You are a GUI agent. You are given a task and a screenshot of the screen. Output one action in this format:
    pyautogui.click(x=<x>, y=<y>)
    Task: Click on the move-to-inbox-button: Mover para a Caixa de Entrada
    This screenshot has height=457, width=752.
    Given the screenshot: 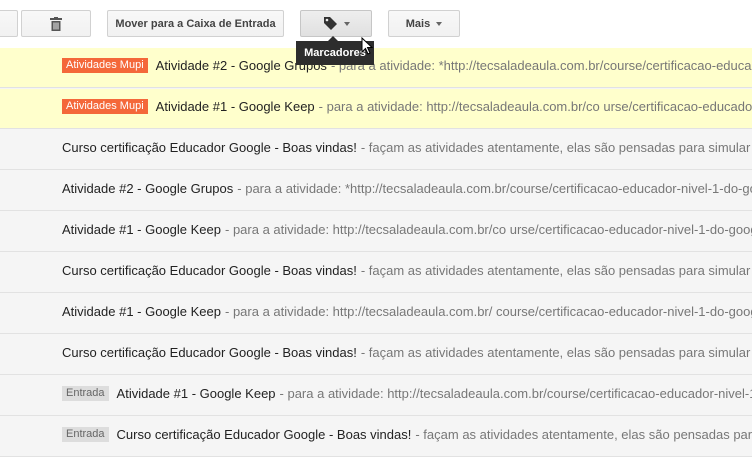 What is the action you would take?
    pyautogui.click(x=195, y=23)
    